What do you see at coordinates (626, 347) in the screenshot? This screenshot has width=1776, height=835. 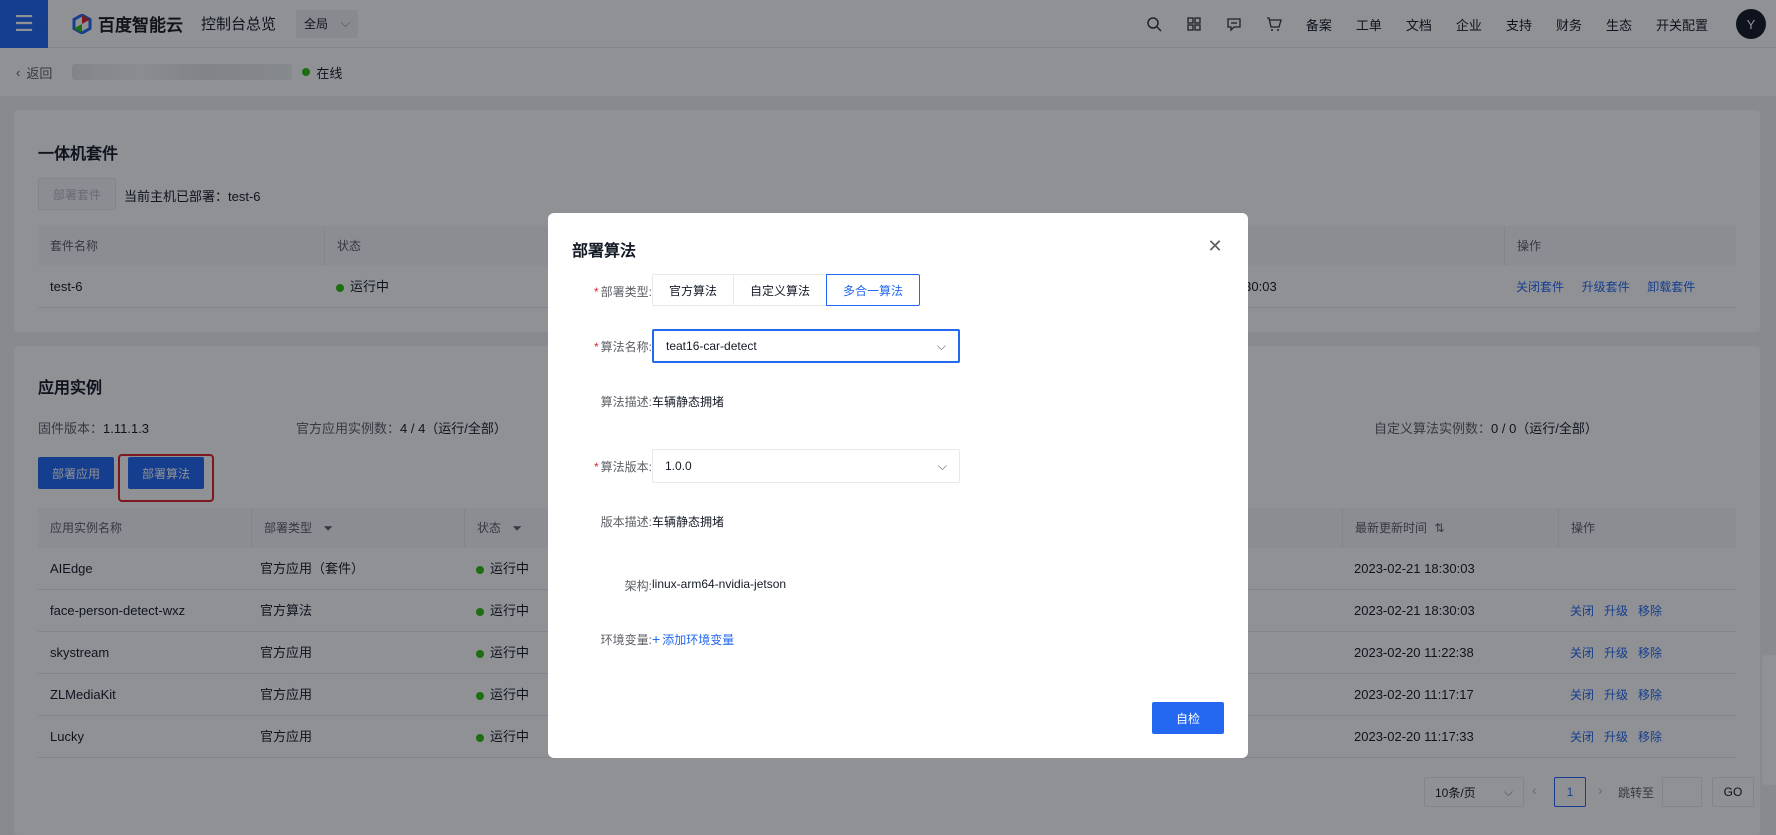 I see `algorithm-name-label-text: 算法名称:` at bounding box center [626, 347].